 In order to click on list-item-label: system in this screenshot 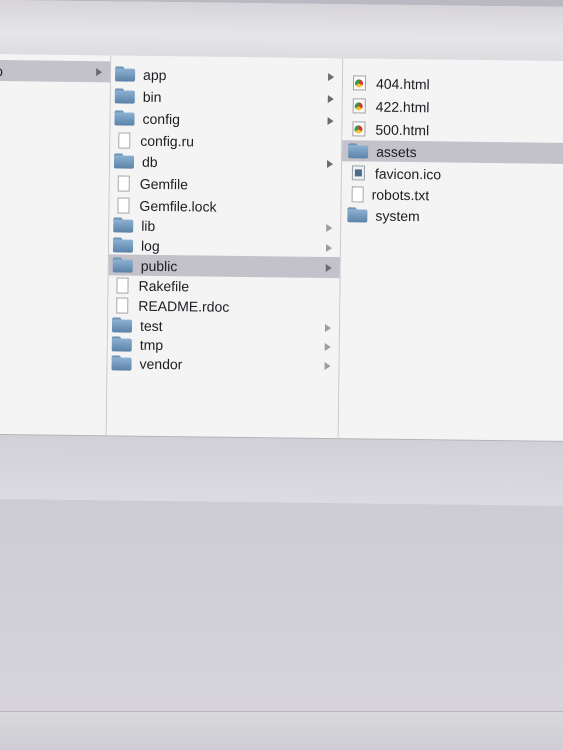, I will do `click(397, 215)`.